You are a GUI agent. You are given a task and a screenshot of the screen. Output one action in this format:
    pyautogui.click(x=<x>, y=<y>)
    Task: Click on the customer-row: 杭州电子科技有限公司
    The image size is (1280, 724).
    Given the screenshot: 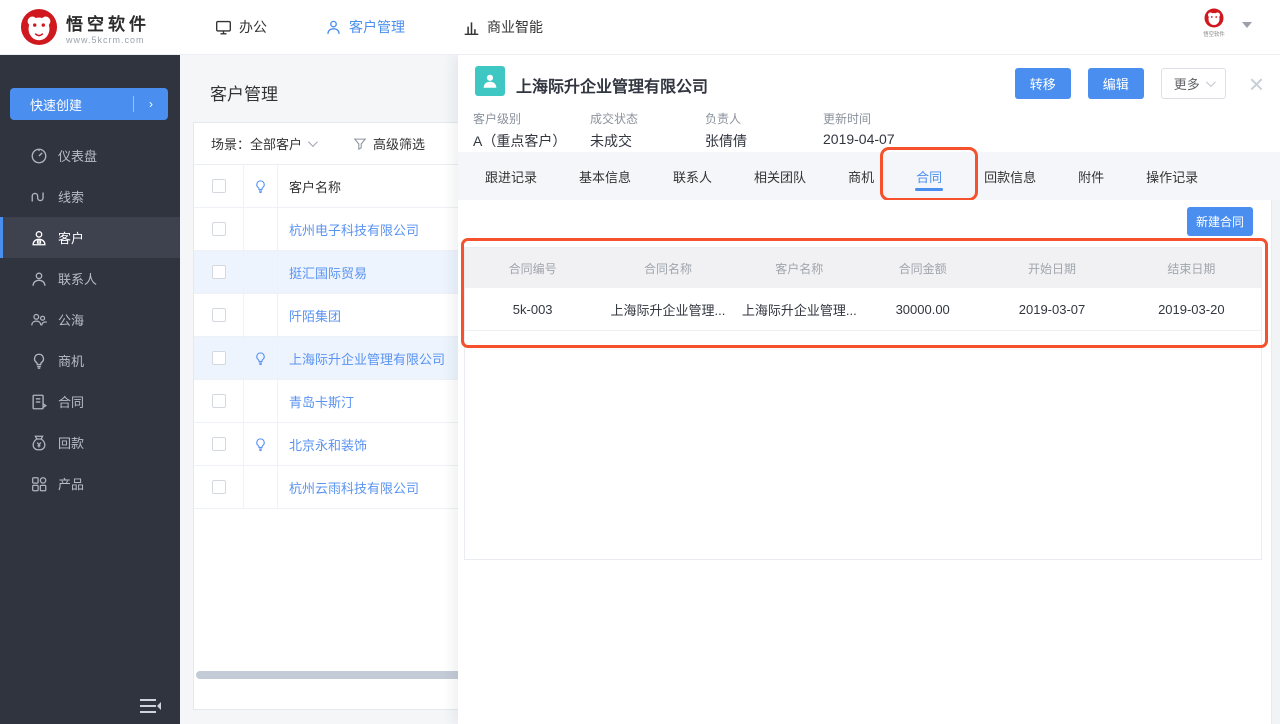 What is the action you would take?
    pyautogui.click(x=326, y=229)
    